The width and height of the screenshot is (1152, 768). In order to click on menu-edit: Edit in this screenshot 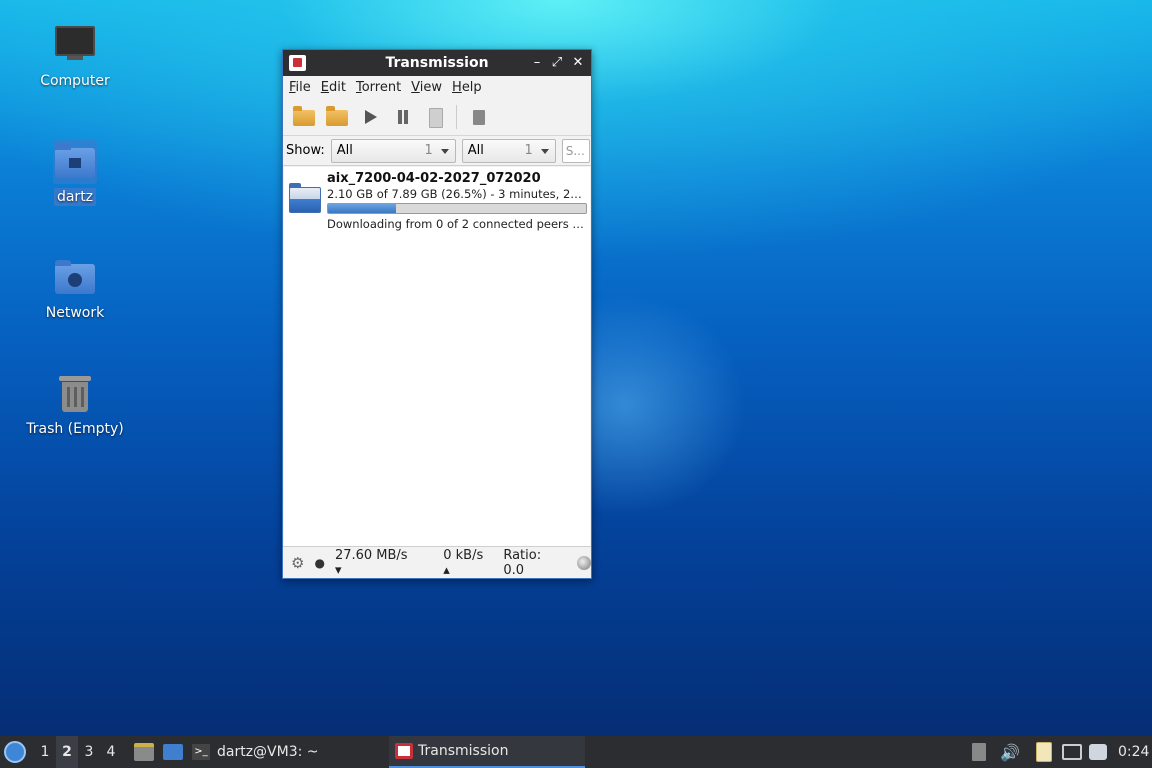, I will do `click(333, 87)`.